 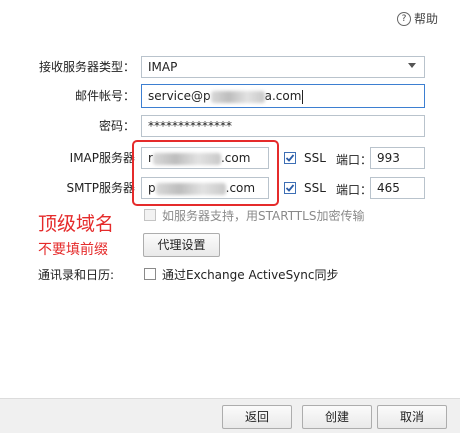 What do you see at coordinates (250, 275) in the screenshot?
I see `activesync-label: 通过Exchange ActiveSync同步` at bounding box center [250, 275].